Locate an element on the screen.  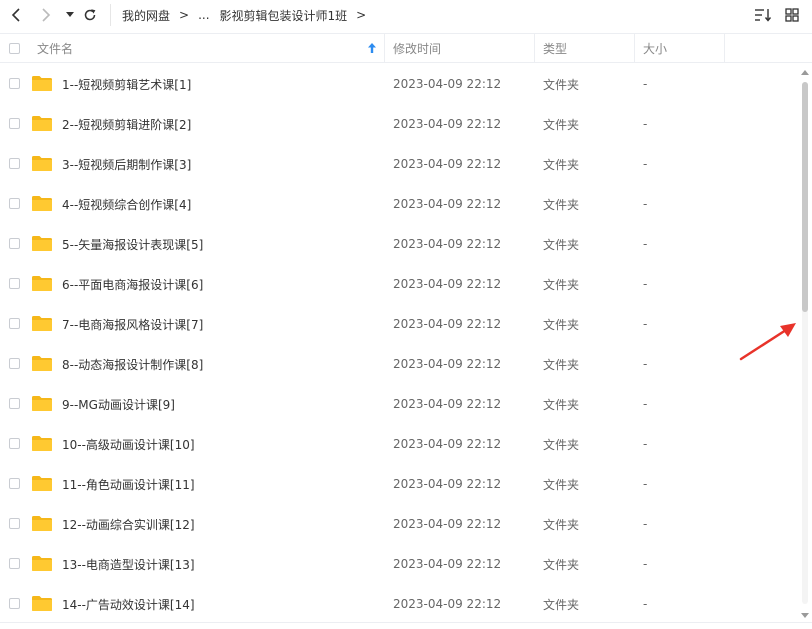
scrollbar-thumb is located at coordinates (805, 197).